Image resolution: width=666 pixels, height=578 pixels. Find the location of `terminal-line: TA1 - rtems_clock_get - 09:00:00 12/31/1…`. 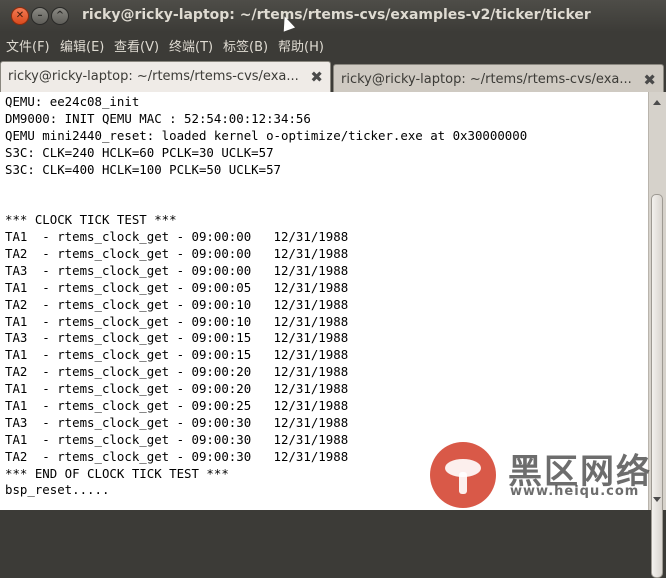

terminal-line: TA1 - rtems_clock_get - 09:00:00 12/31/1… is located at coordinates (177, 237).